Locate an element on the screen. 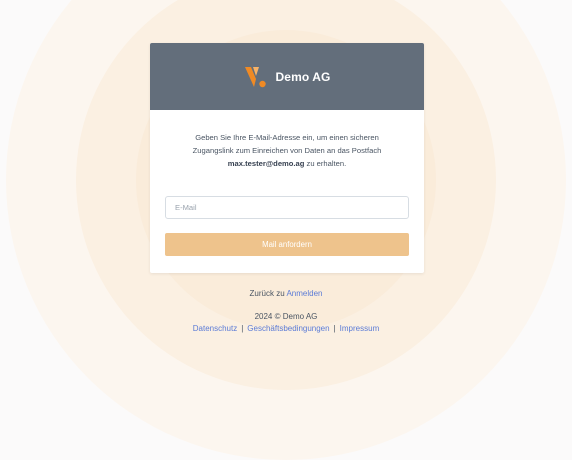  email-input is located at coordinates (287, 208).